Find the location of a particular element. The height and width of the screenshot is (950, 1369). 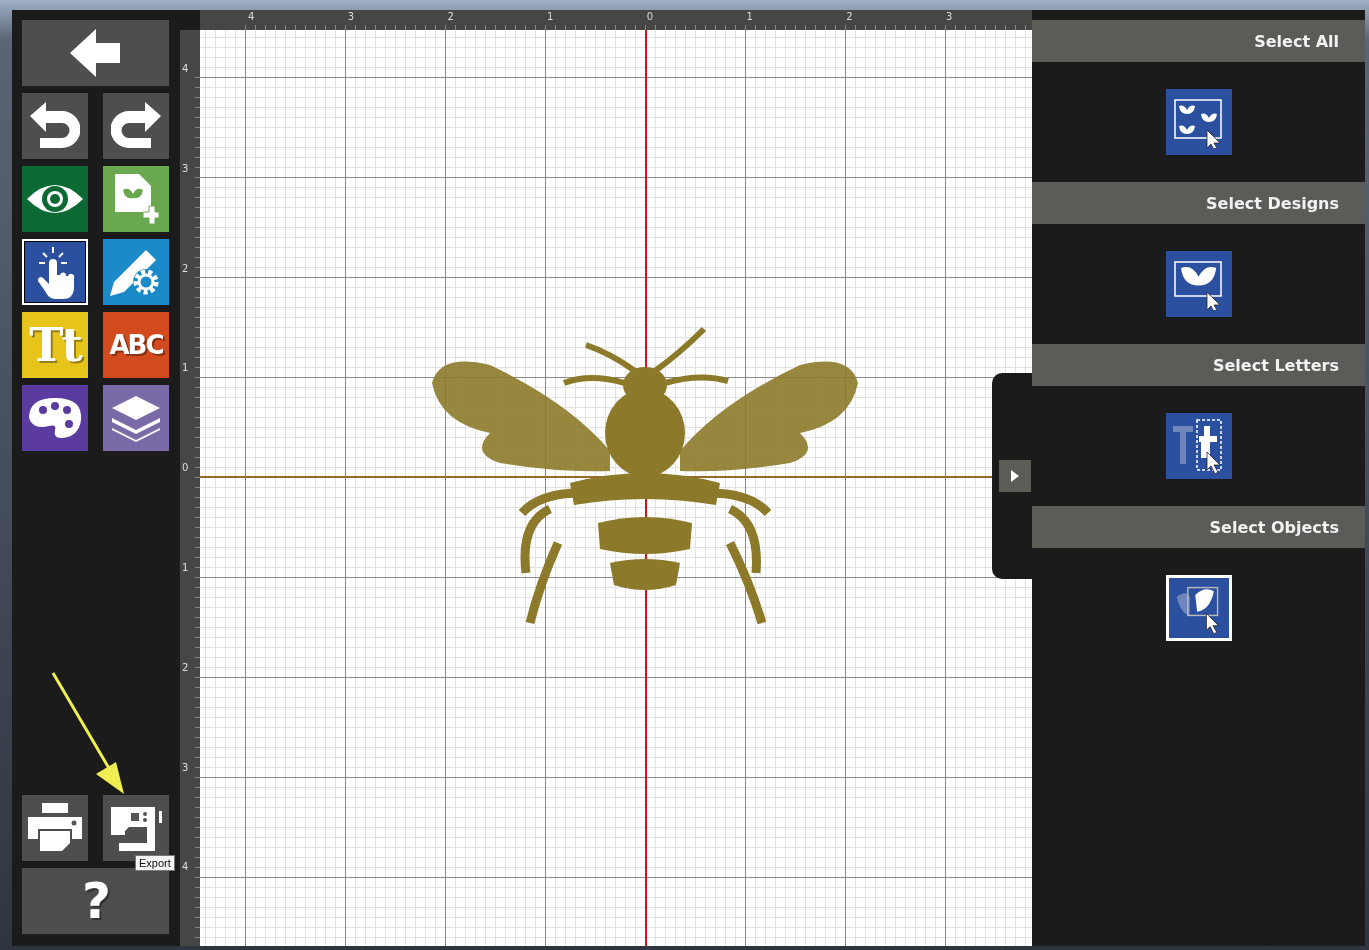

undo-icon is located at coordinates (55, 126).